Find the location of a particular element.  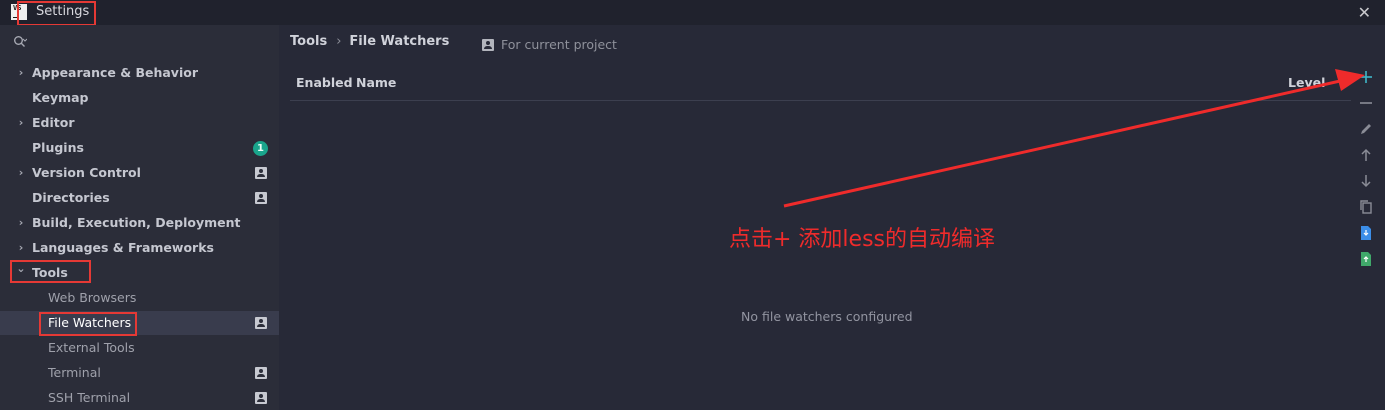

sidebar-item-label: Build, Execution, Deployment is located at coordinates (136, 222).